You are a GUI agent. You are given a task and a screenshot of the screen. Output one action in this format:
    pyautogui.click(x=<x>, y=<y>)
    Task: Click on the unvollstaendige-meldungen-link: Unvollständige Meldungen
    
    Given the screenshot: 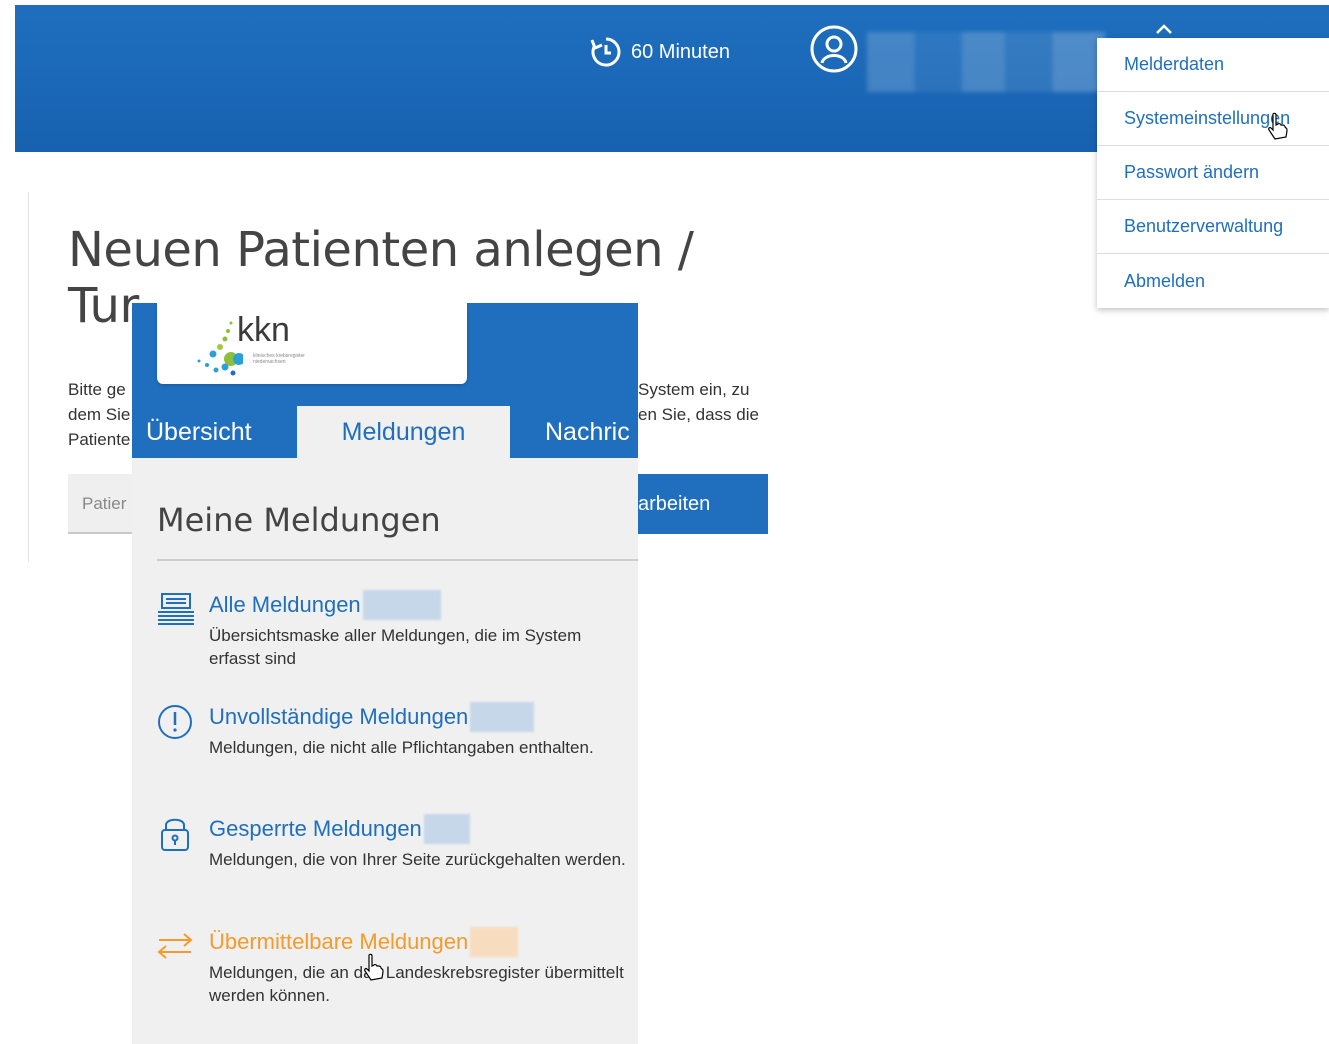 What is the action you would take?
    pyautogui.click(x=372, y=717)
    